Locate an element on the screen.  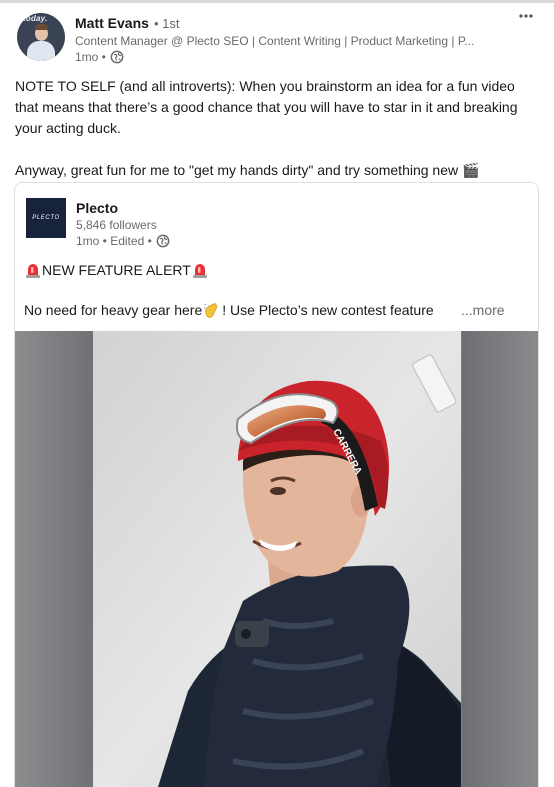
company-followers: 5,846 followers is located at coordinates (116, 225).